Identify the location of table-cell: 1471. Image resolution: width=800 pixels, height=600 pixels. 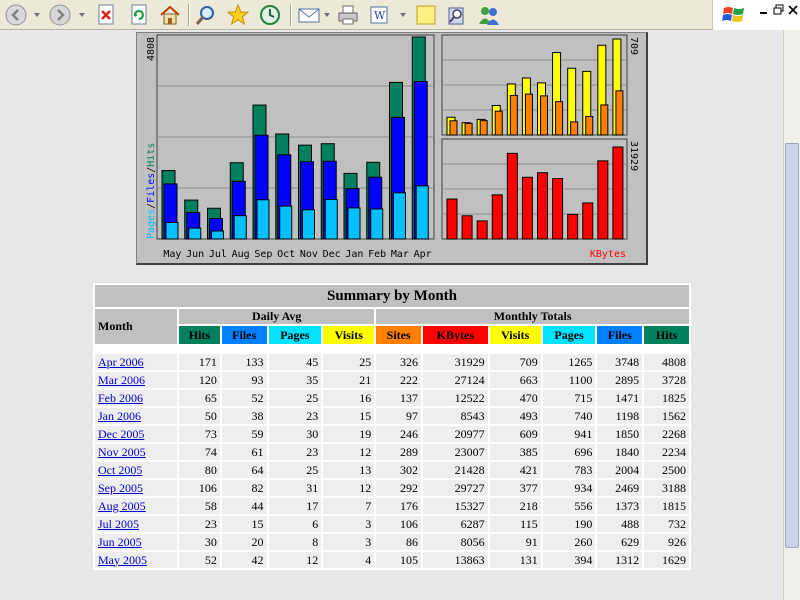
(620, 398).